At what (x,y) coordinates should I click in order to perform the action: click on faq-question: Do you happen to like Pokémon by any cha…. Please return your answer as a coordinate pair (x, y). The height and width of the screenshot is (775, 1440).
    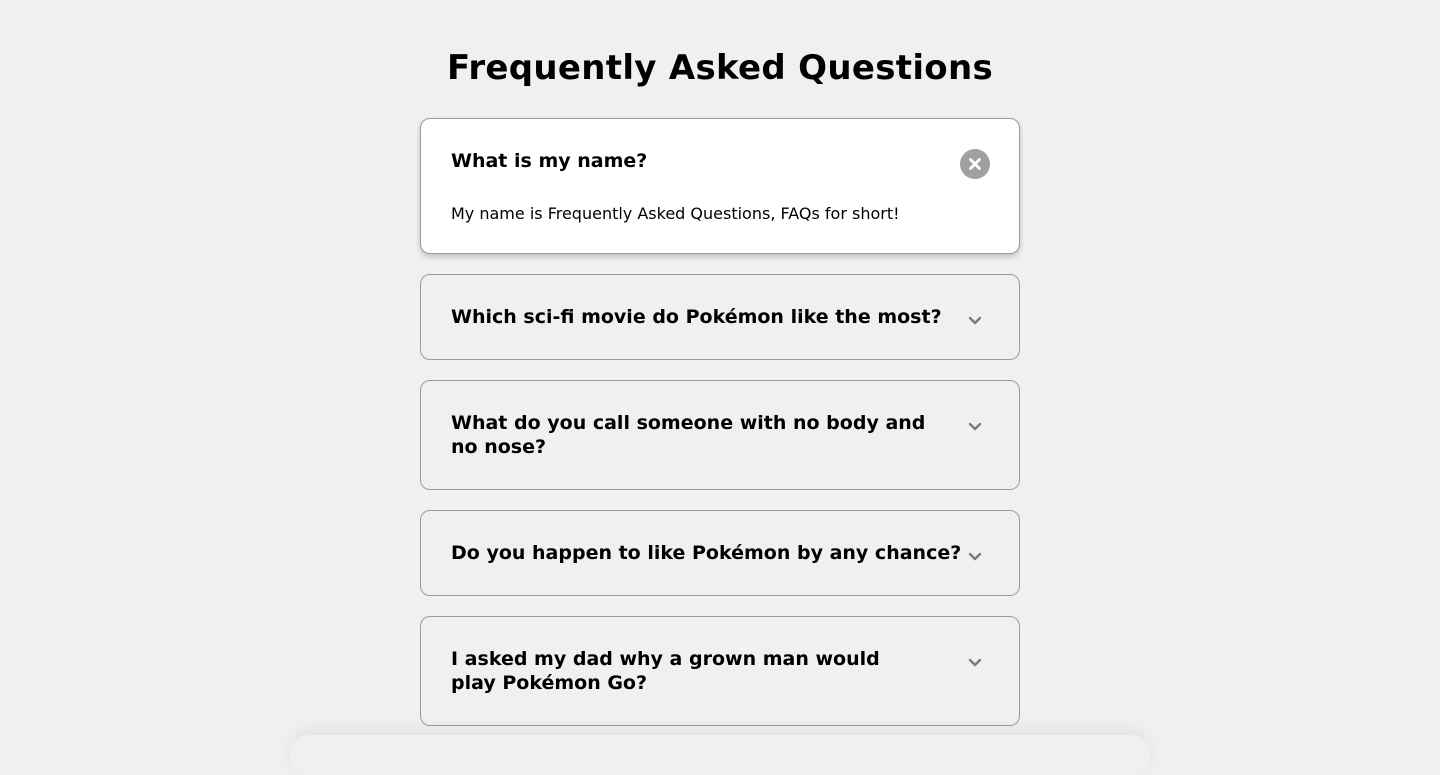
    Looking at the image, I should click on (706, 553).